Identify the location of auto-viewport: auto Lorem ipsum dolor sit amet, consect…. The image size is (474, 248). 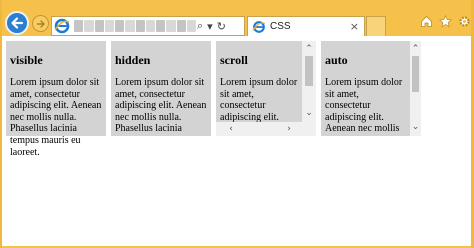
(365, 88).